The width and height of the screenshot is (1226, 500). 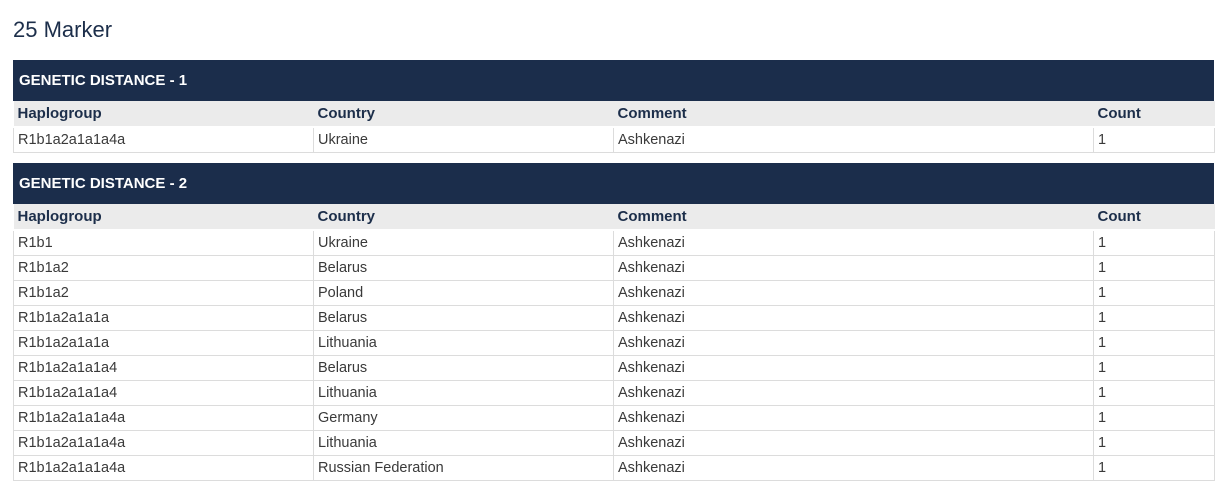 I want to click on table-row: R1b1a2a1a1a Belarus Ashkenazi 1, so click(x=614, y=318).